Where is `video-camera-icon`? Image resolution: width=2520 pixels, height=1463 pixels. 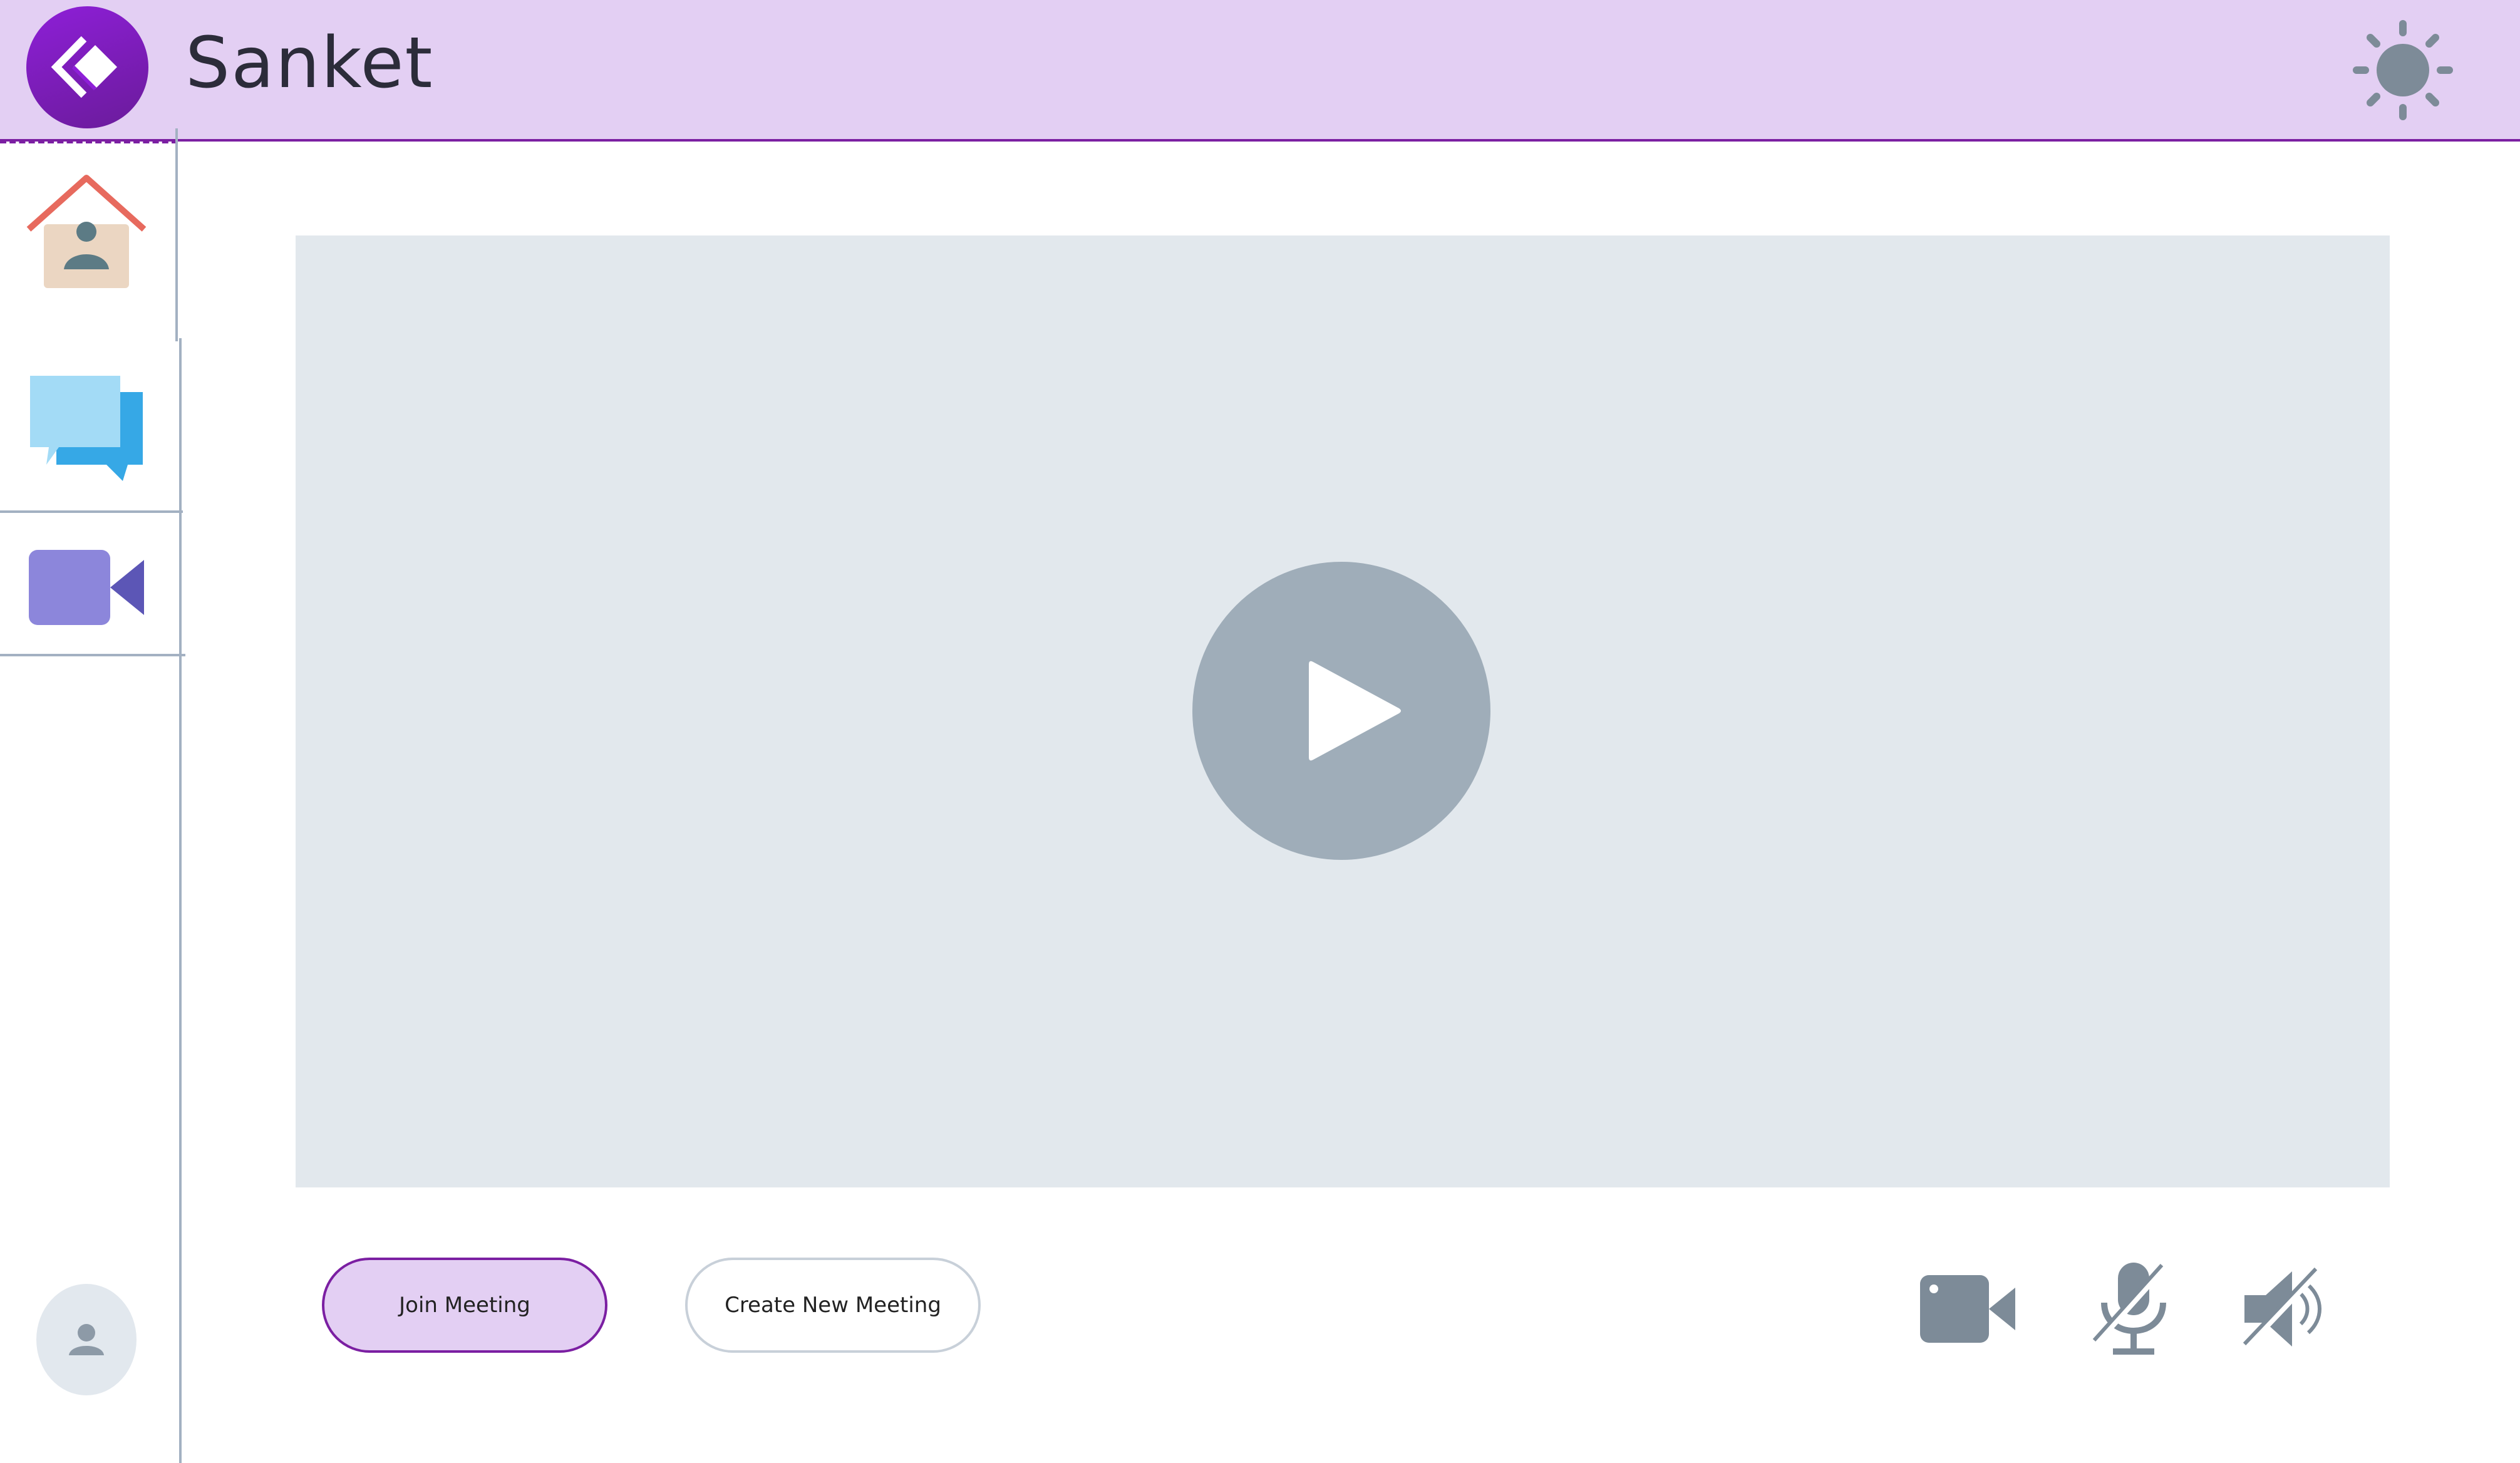
video-camera-icon is located at coordinates (87, 587).